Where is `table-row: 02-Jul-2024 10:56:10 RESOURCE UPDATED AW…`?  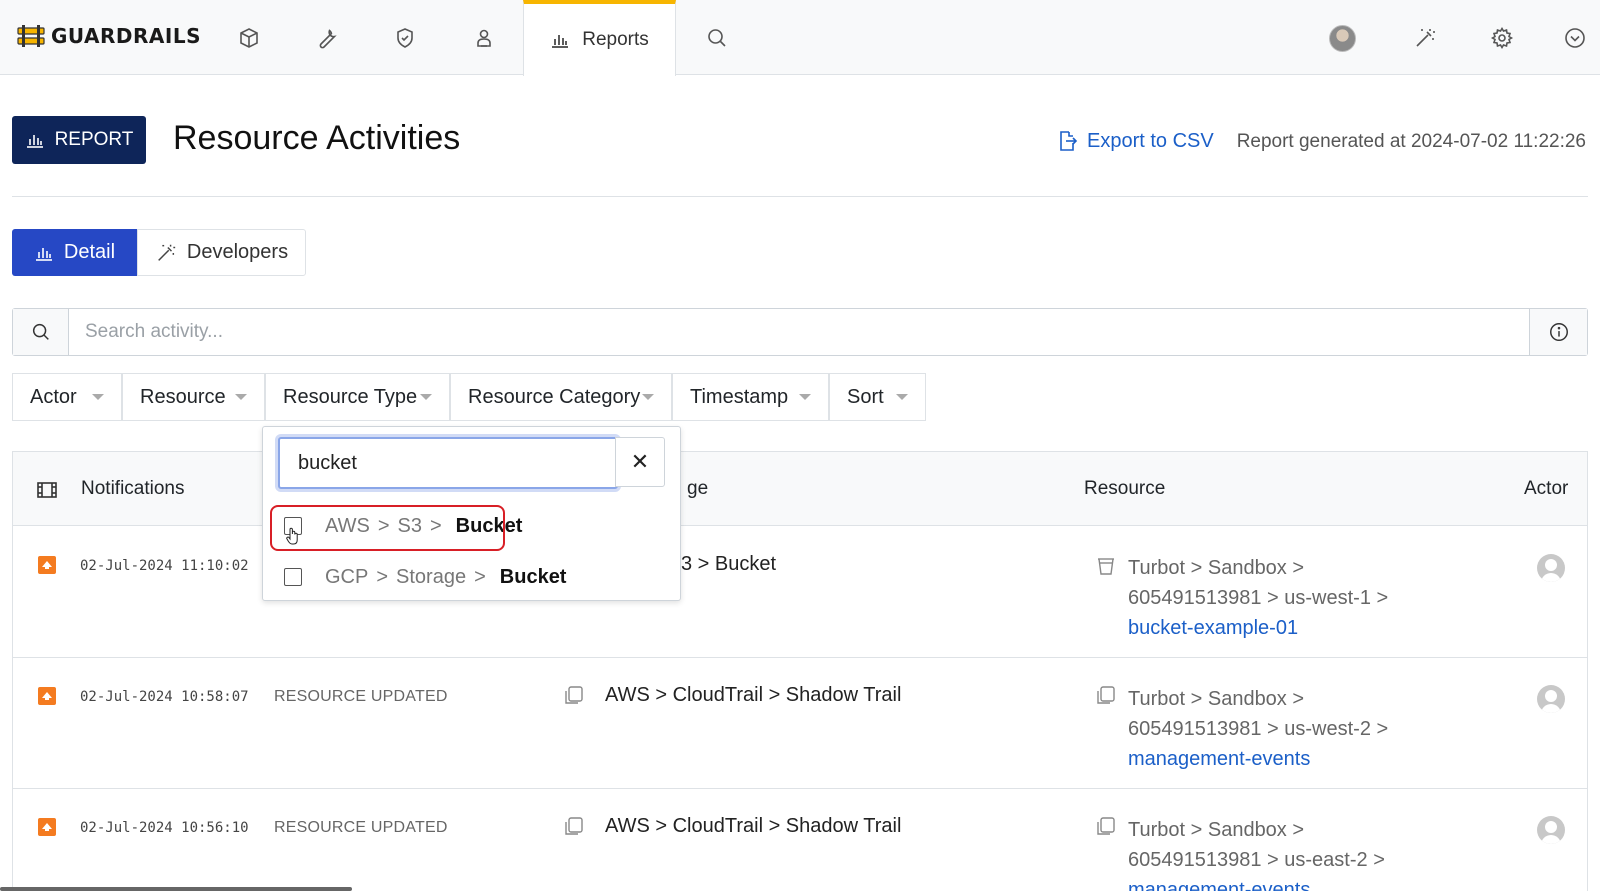 table-row: 02-Jul-2024 10:56:10 RESOURCE UPDATED AW… is located at coordinates (800, 840).